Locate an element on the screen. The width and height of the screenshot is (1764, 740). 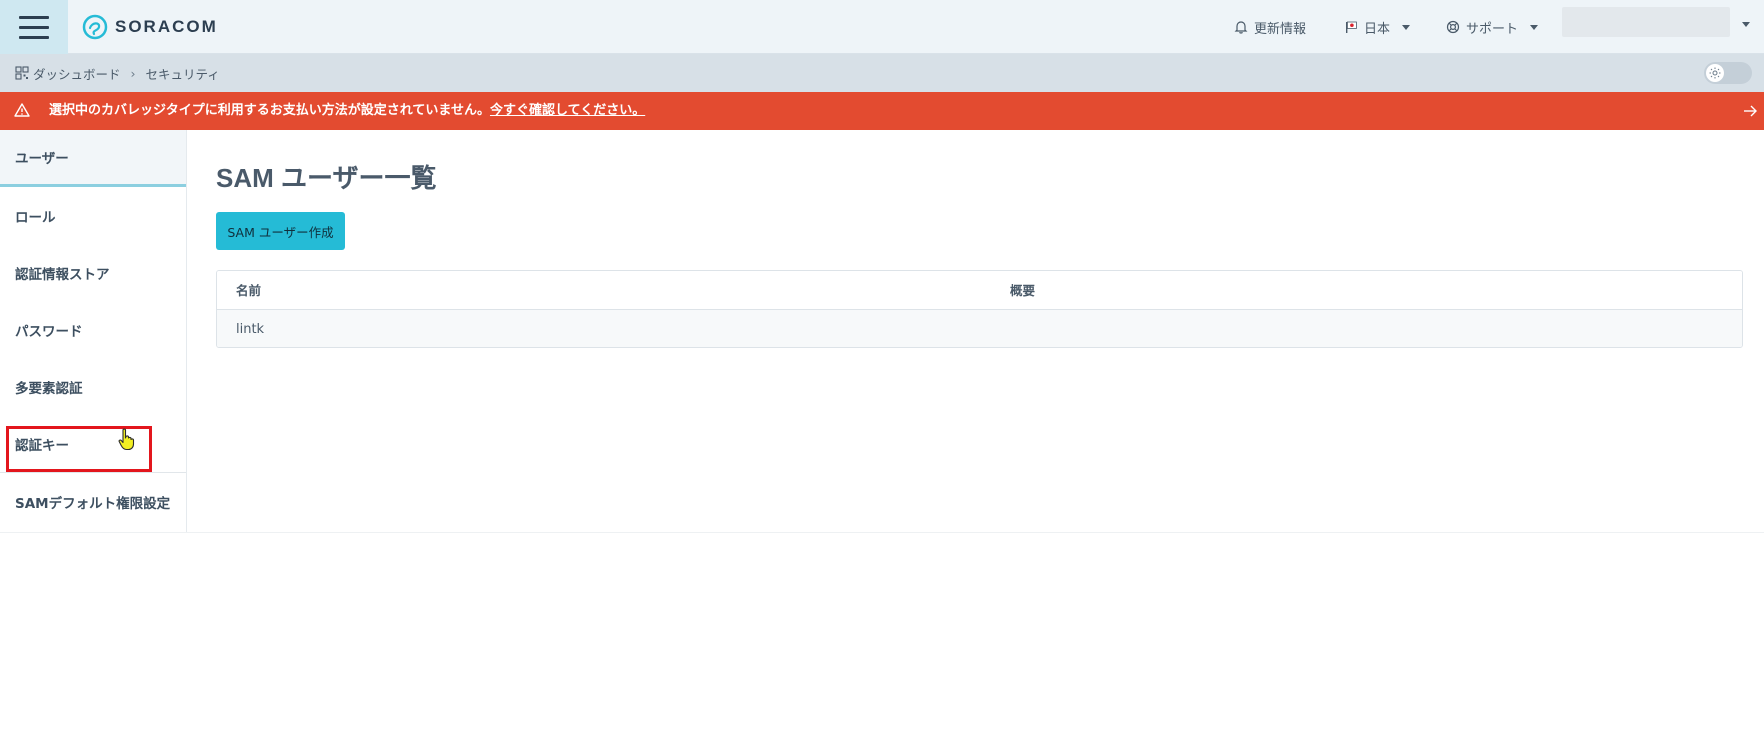
breadcrumb-dashboard-link: ダッシュボード is located at coordinates (77, 73).